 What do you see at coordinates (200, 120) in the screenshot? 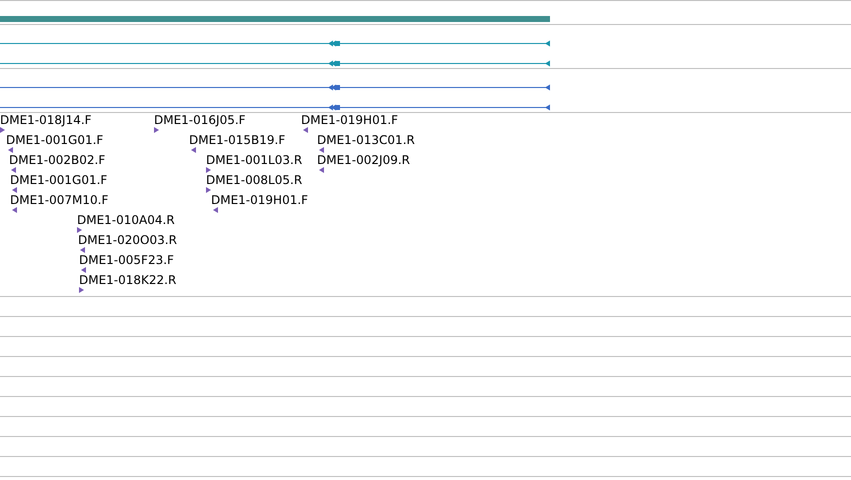
I see `read-label: DME1-016J05.F` at bounding box center [200, 120].